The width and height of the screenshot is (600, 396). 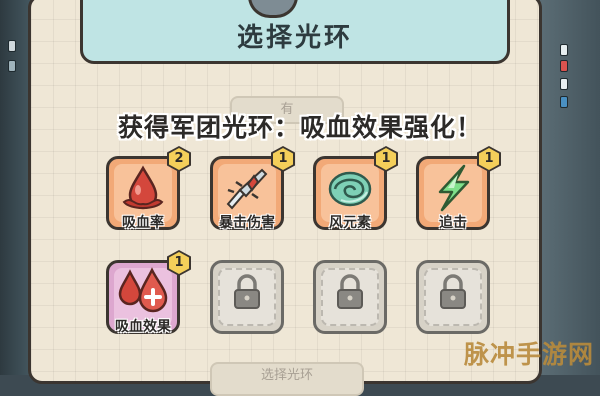 I want to click on select-halo-button: 选择光环, so click(x=287, y=379).